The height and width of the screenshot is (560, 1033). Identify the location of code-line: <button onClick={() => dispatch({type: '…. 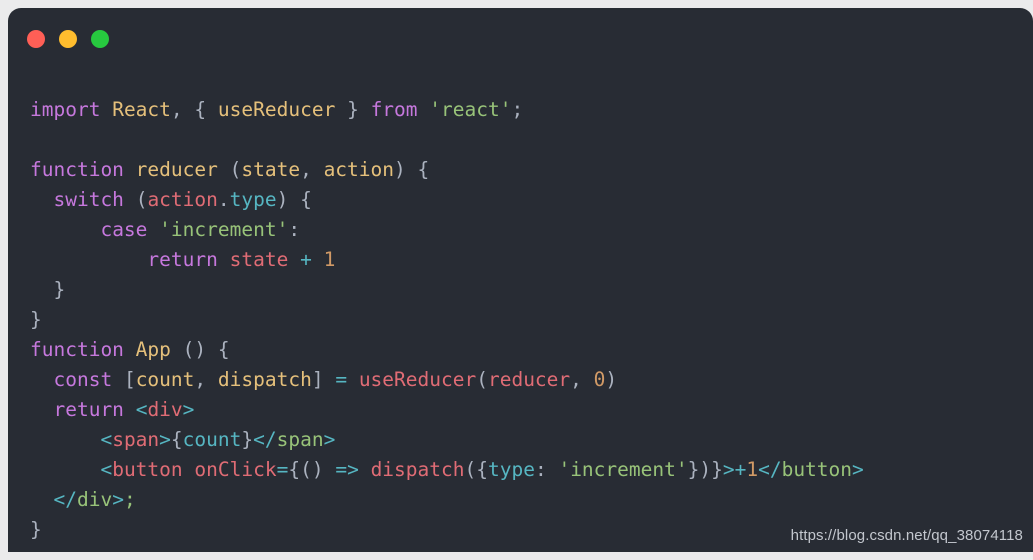
(447, 469).